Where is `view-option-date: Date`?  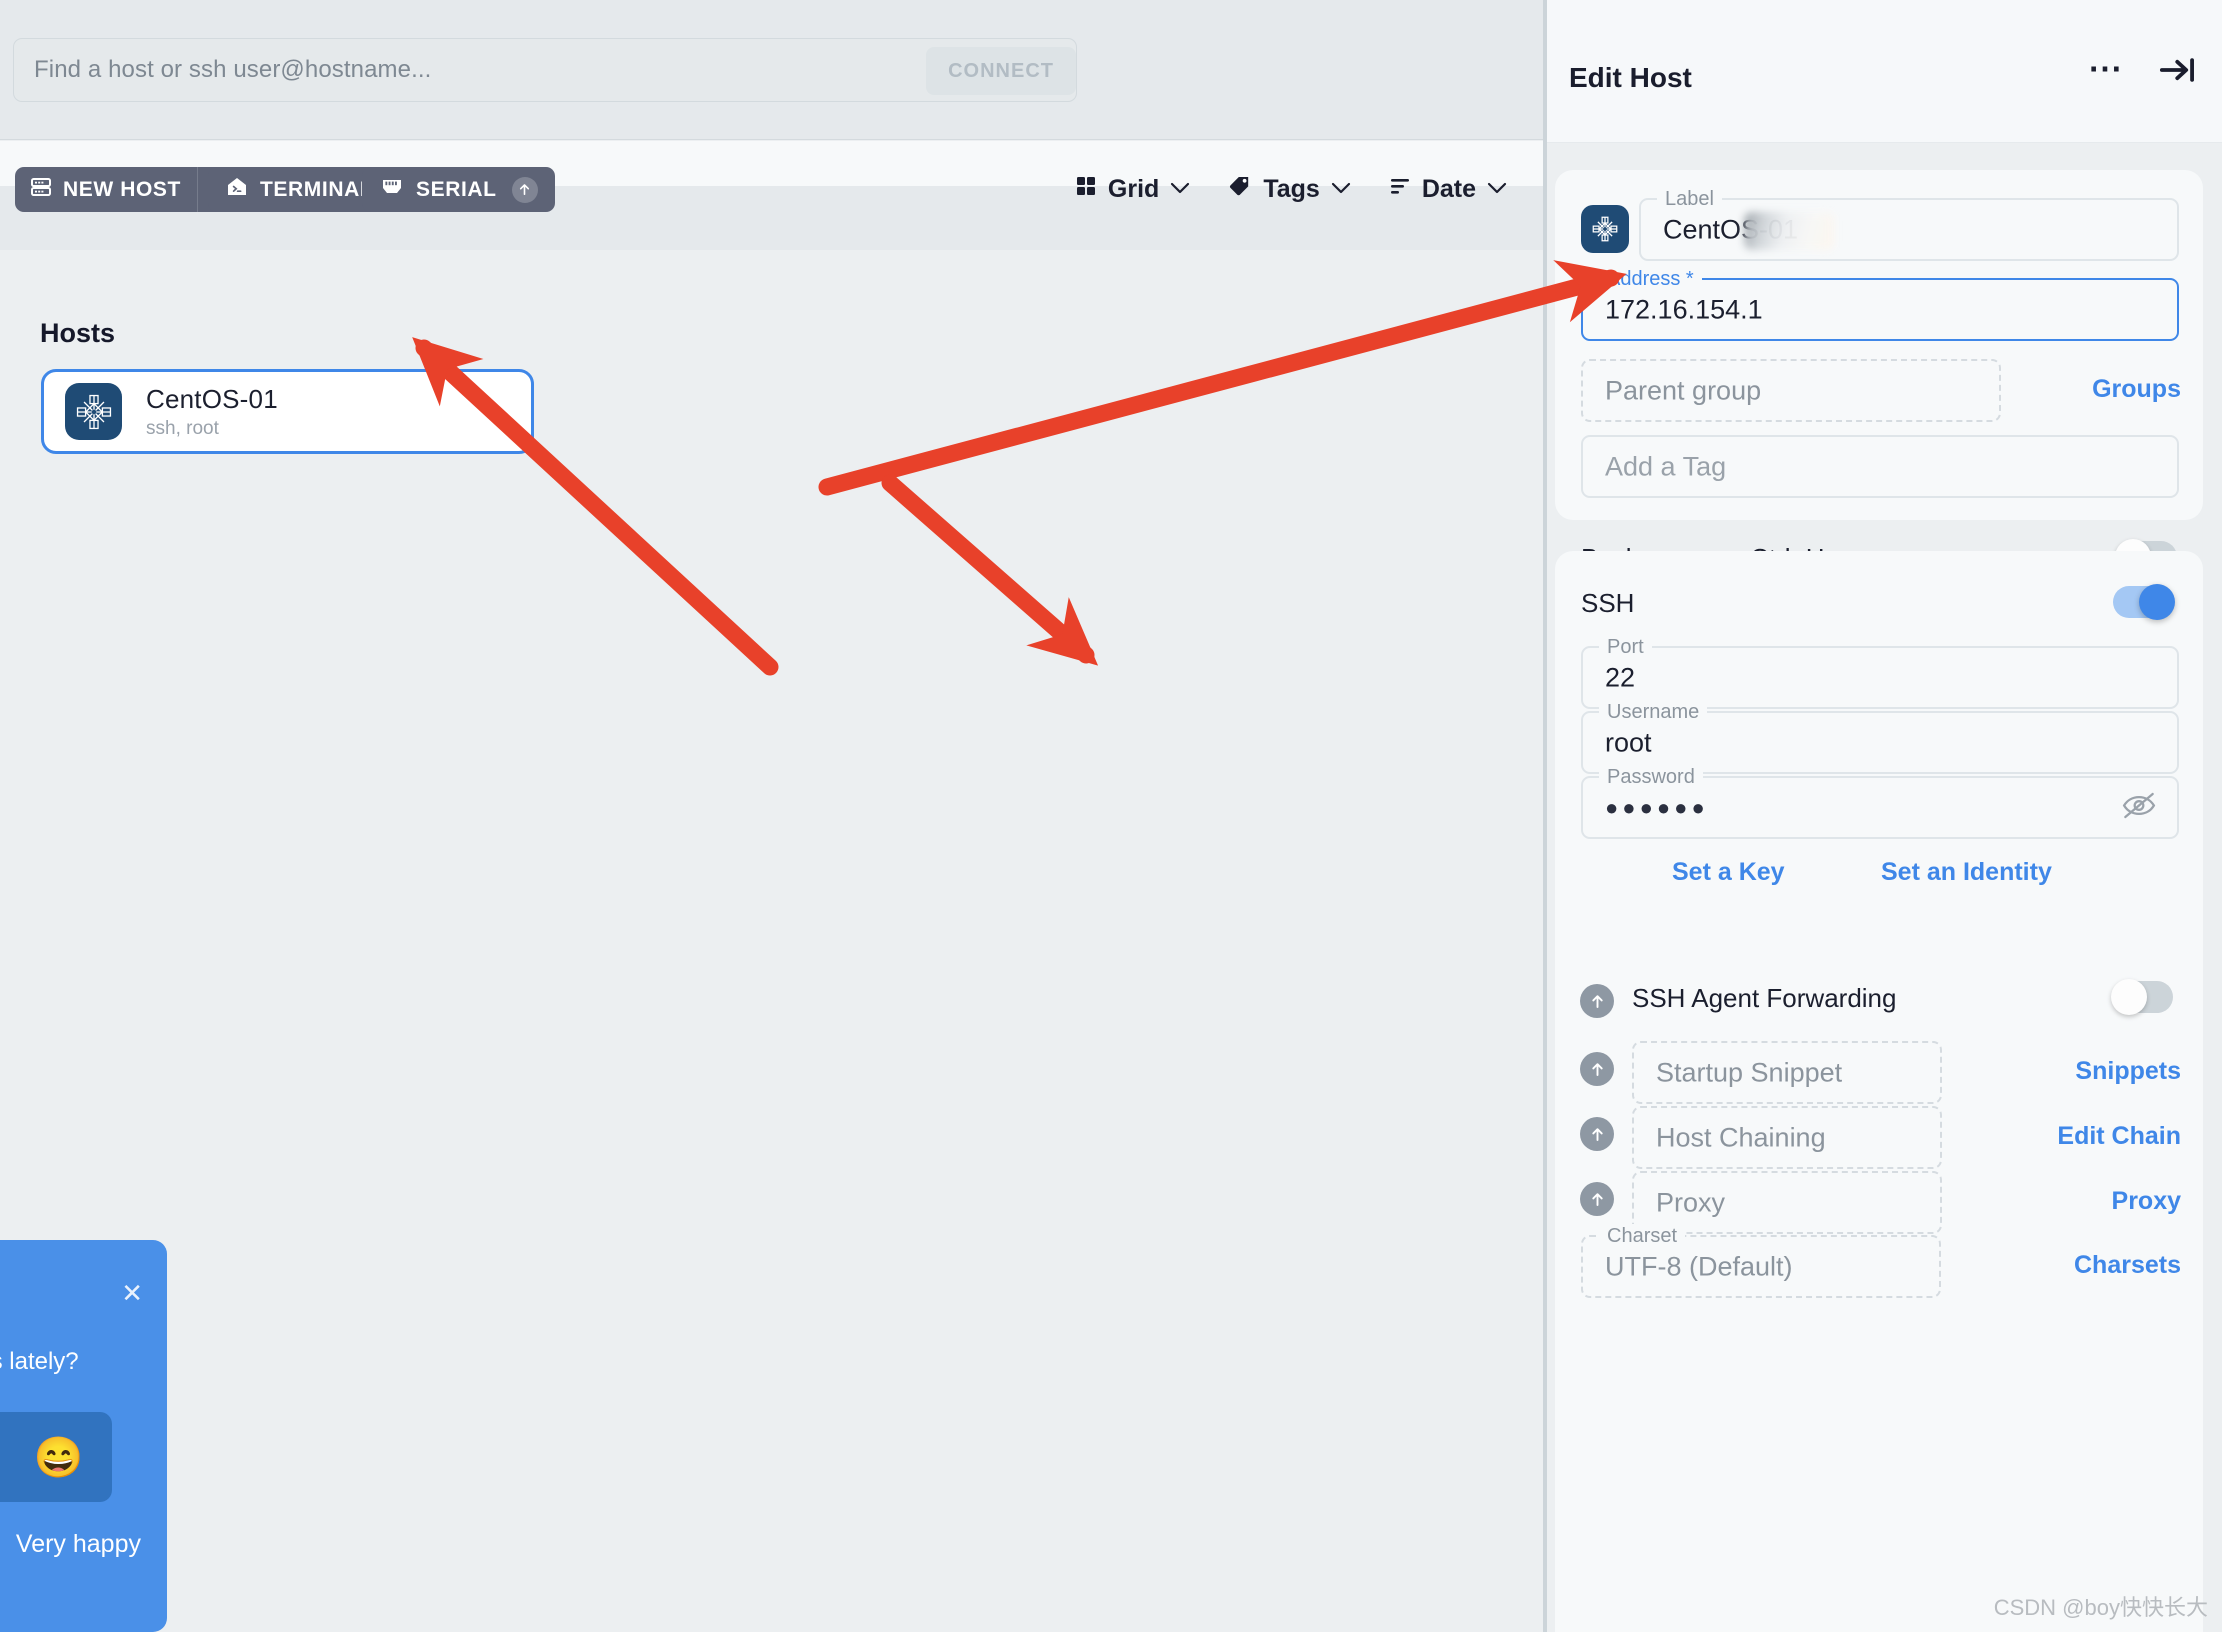 view-option-date: Date is located at coordinates (1448, 189).